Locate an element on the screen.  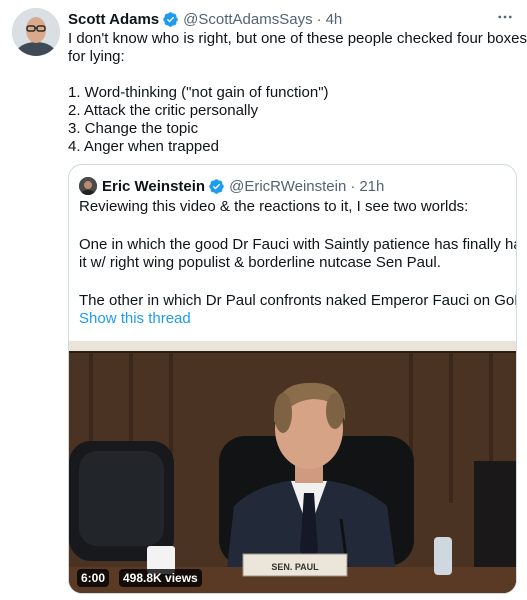
avatar-photo is located at coordinates (36, 32).